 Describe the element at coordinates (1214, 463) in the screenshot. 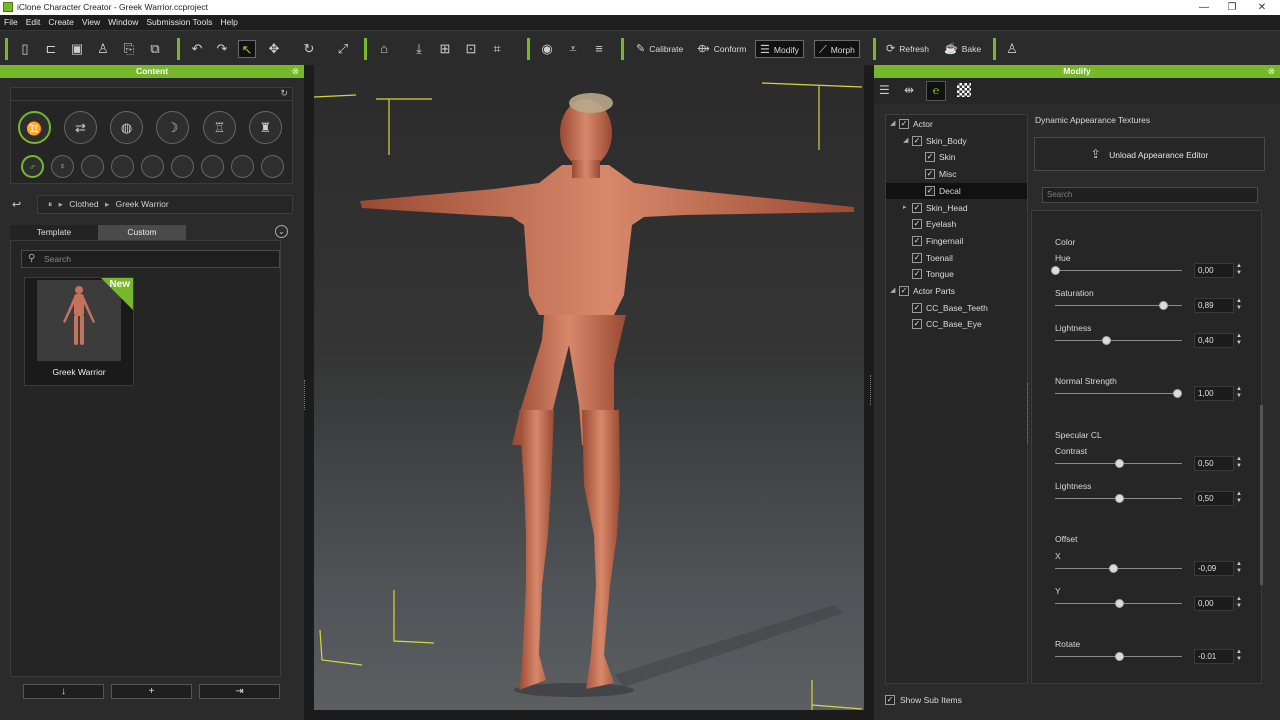

I see `slider-value-contrast: 0,50` at that location.